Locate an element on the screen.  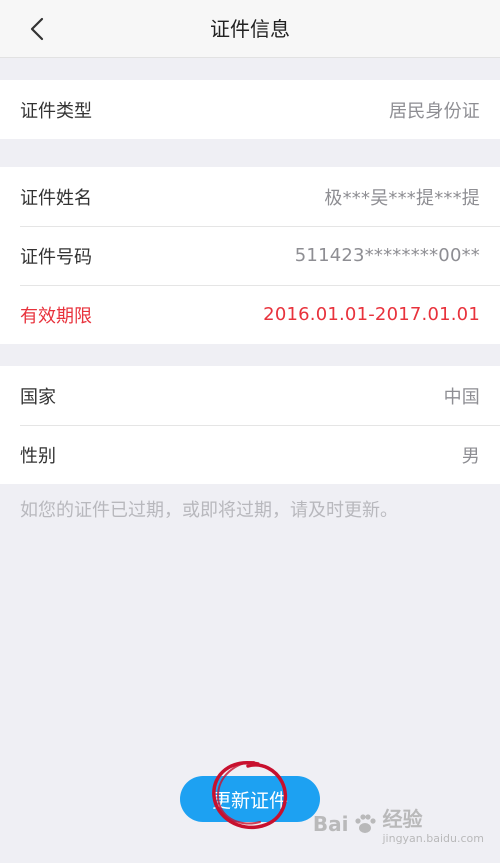
row-document-type: 证件类型 居民身份证 is located at coordinates (250, 109).